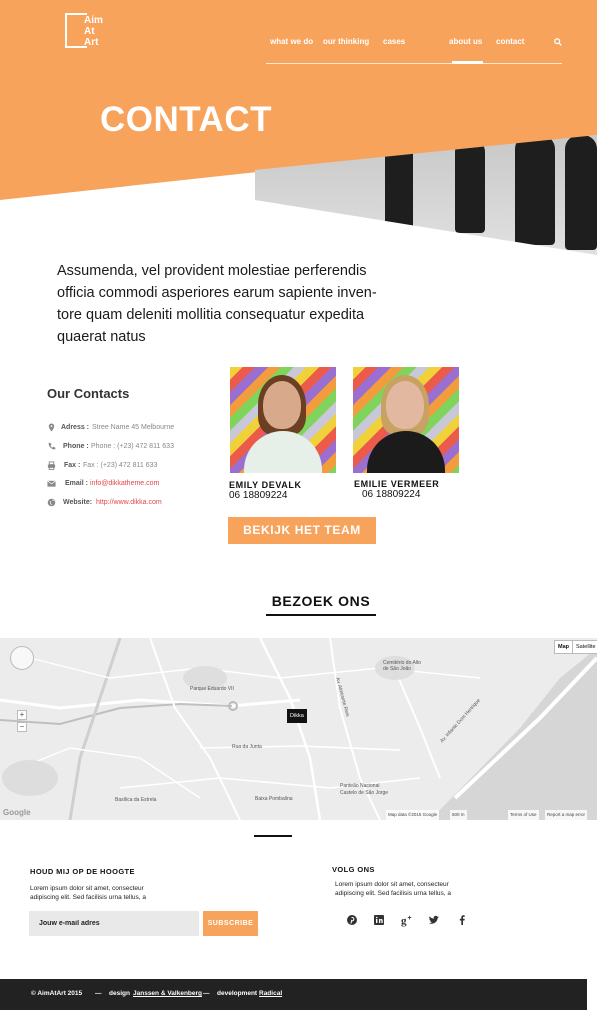  Describe the element at coordinates (52, 446) in the screenshot. I see `phone-icon` at that location.